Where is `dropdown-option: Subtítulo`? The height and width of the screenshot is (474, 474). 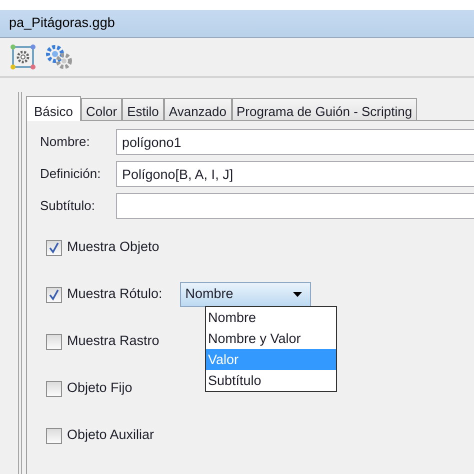 dropdown-option: Subtítulo is located at coordinates (271, 380).